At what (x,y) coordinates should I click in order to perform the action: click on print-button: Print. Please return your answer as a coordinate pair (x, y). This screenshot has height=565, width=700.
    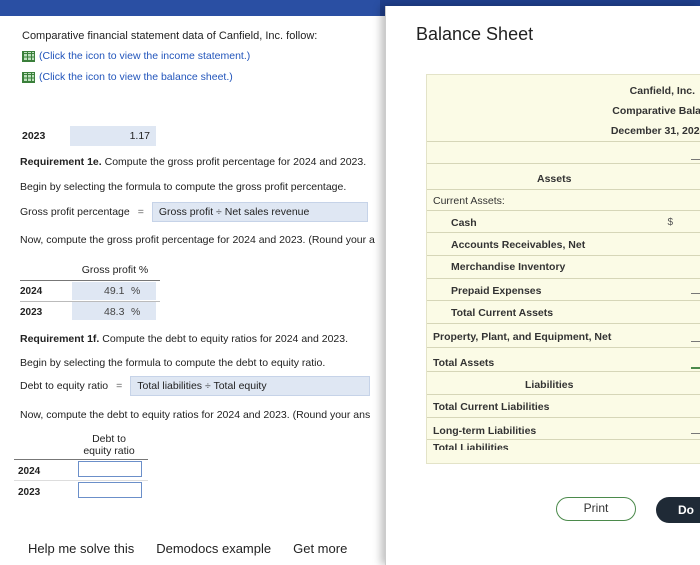
    Looking at the image, I should click on (596, 509).